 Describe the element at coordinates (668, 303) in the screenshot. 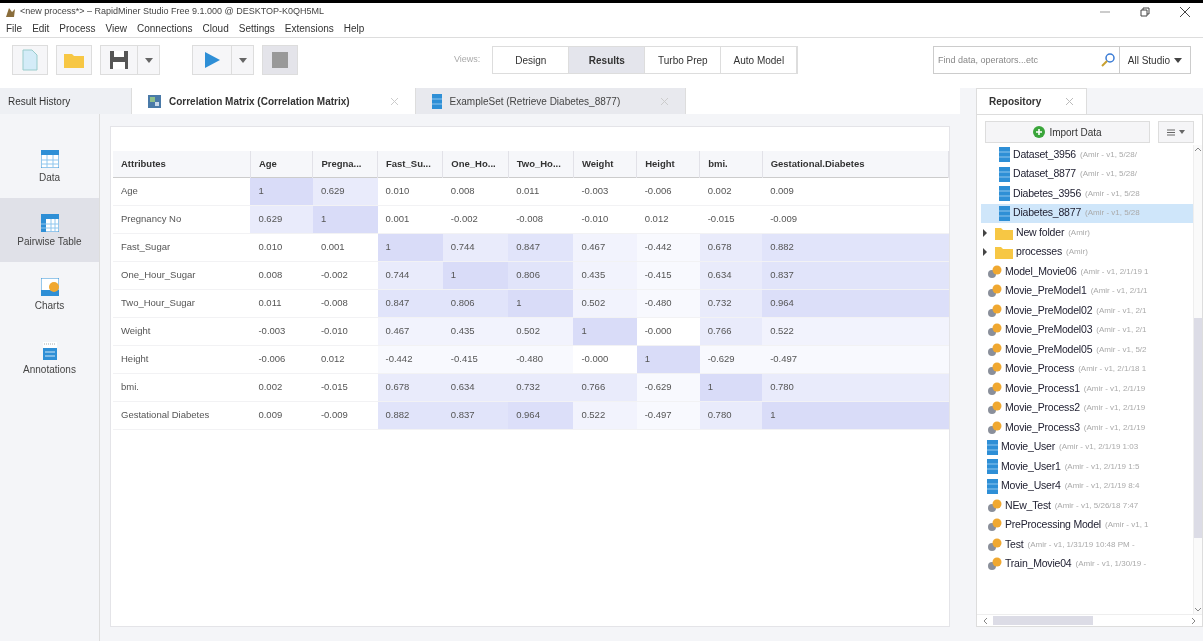

I see `table-cell: -0.480` at that location.